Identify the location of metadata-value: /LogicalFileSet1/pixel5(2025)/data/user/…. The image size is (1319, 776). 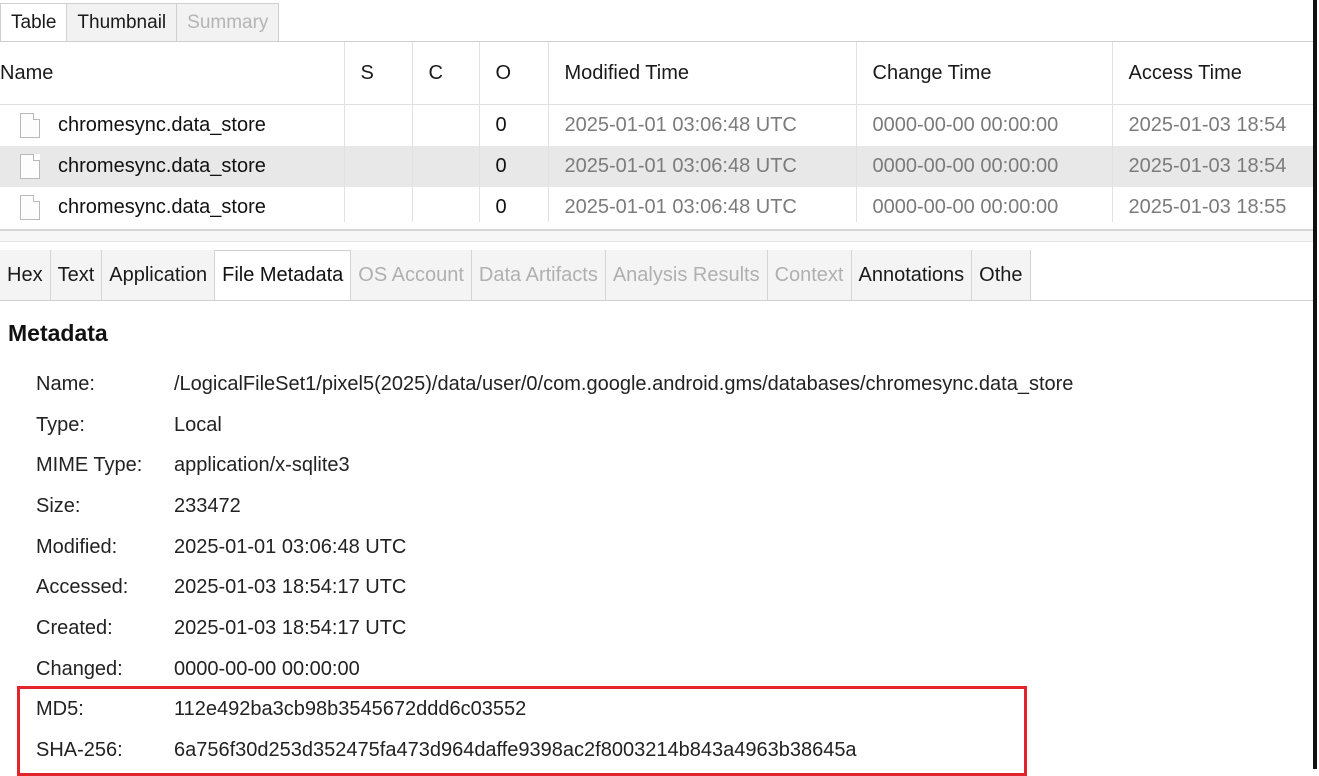
(624, 383).